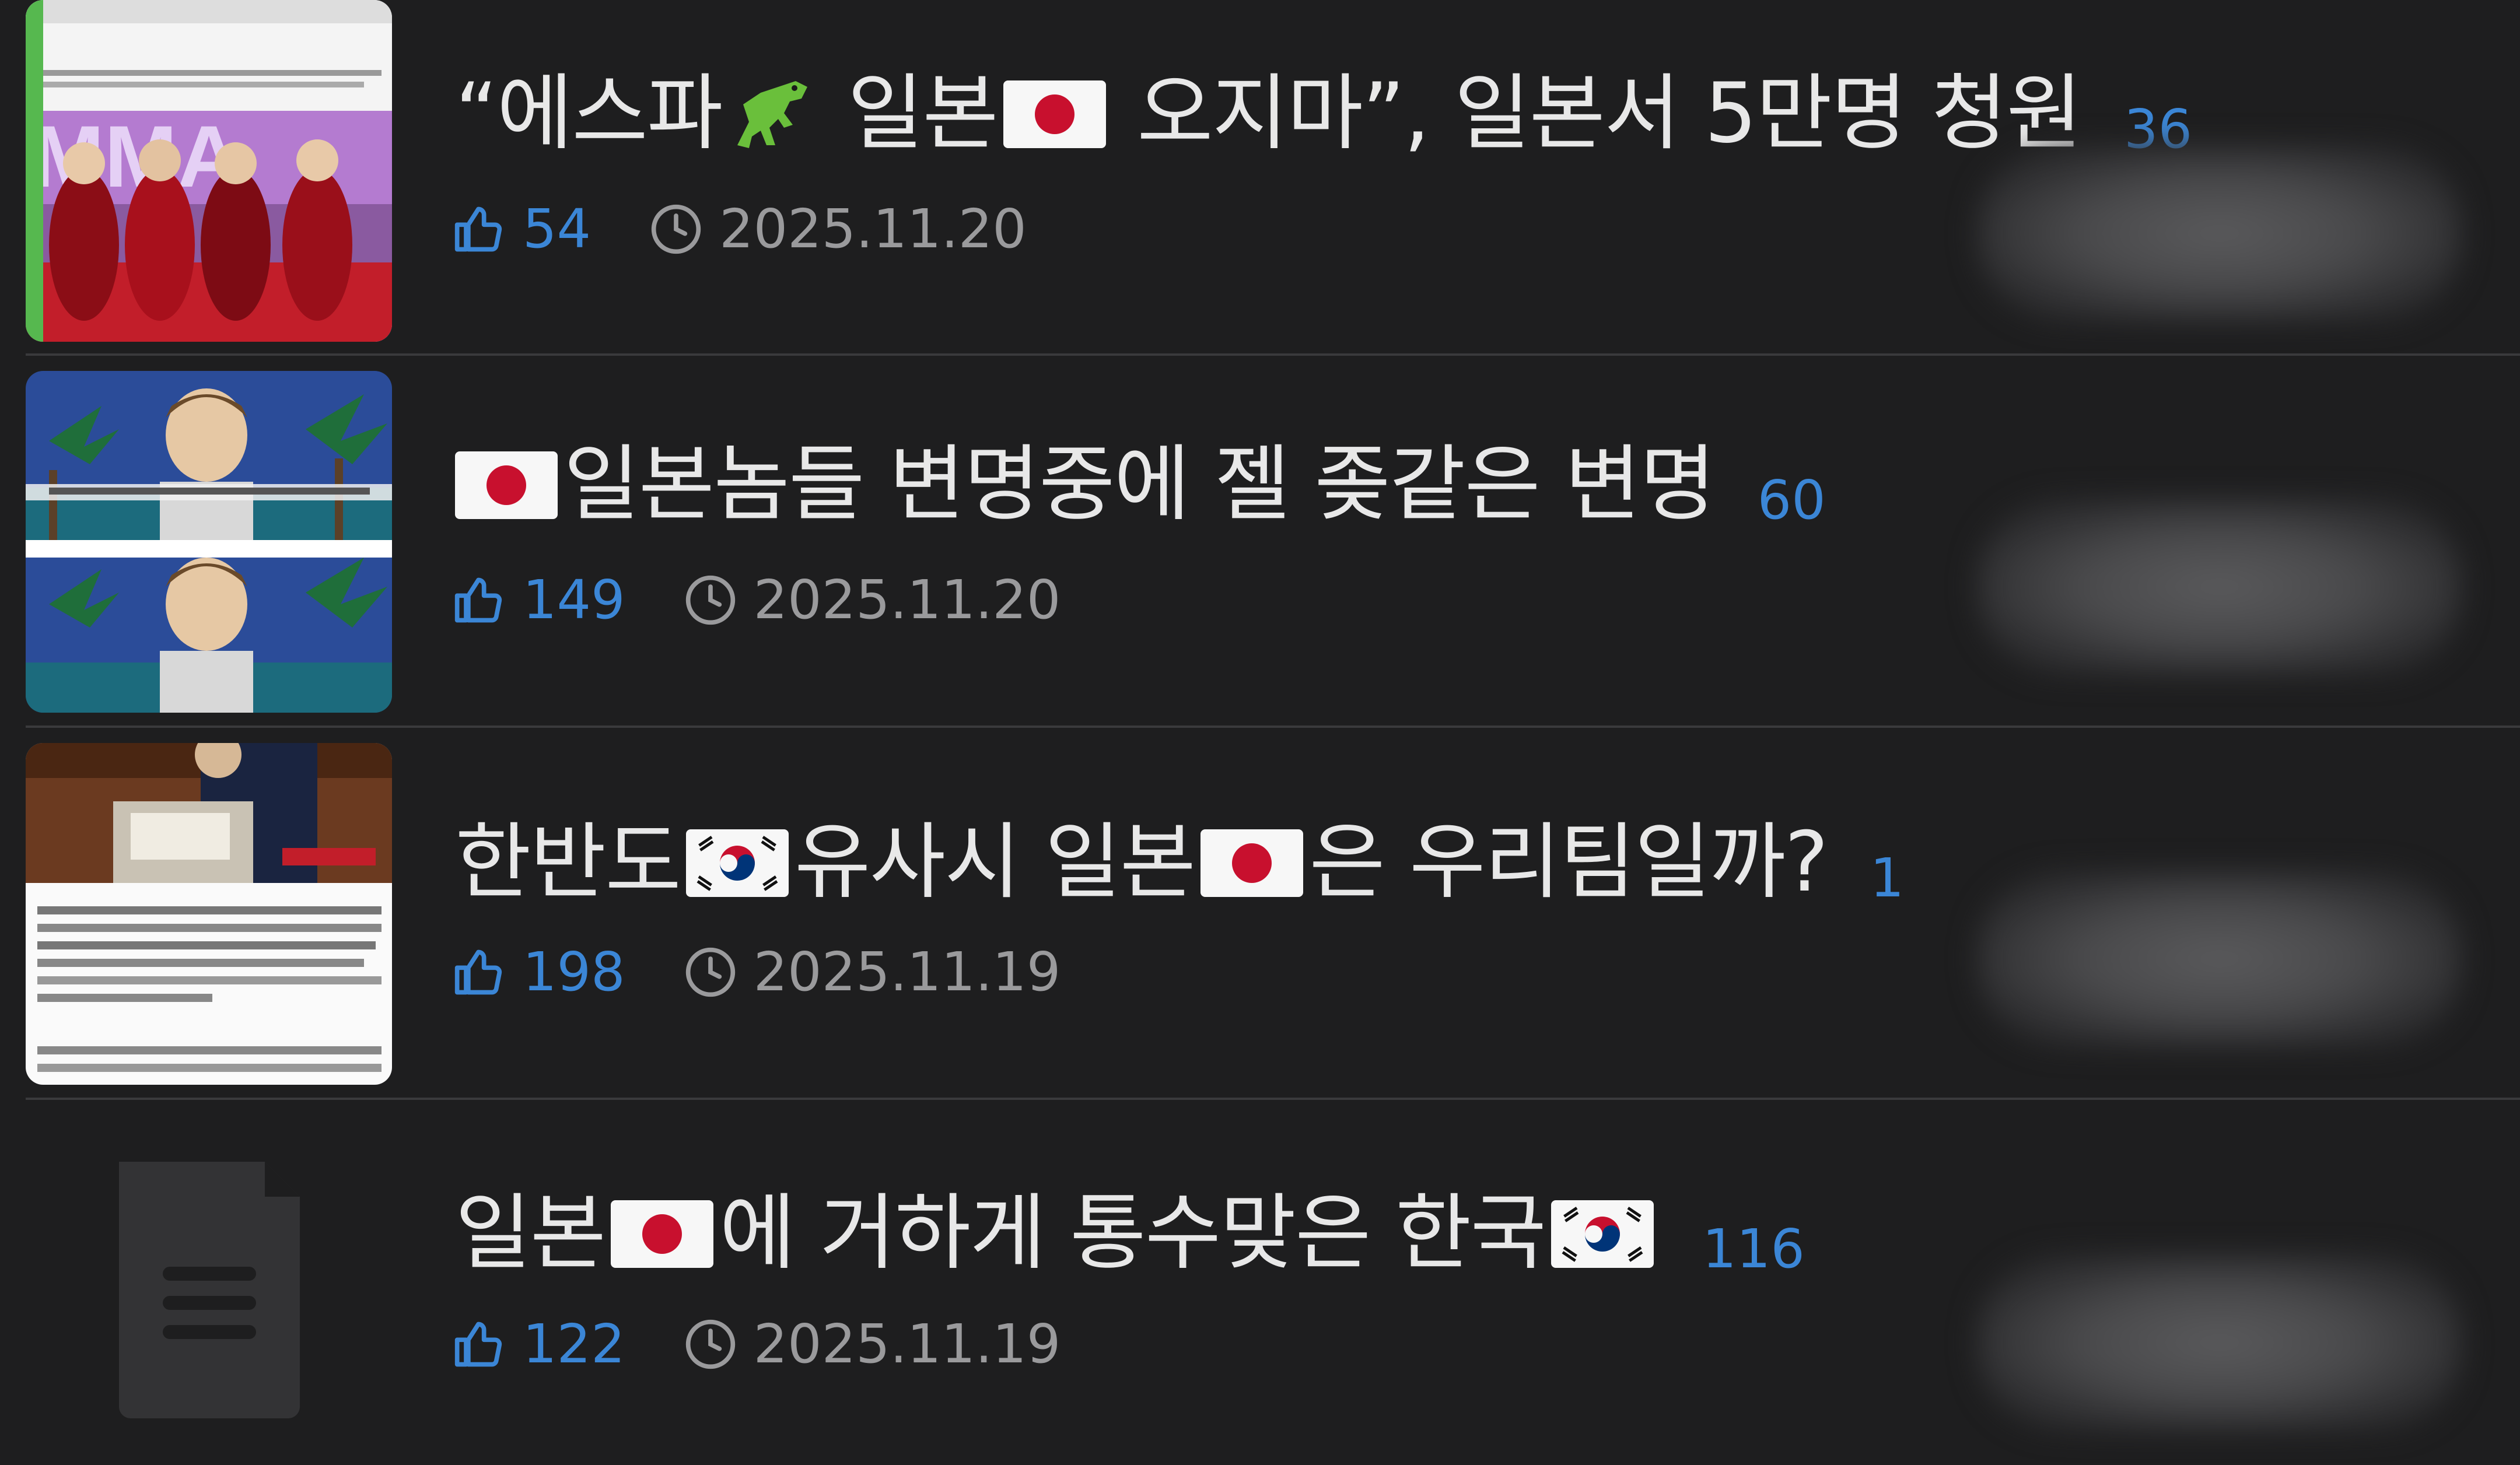 This screenshot has height=1465, width=2520. What do you see at coordinates (1887, 878) in the screenshot?
I see `comment-count: 1` at bounding box center [1887, 878].